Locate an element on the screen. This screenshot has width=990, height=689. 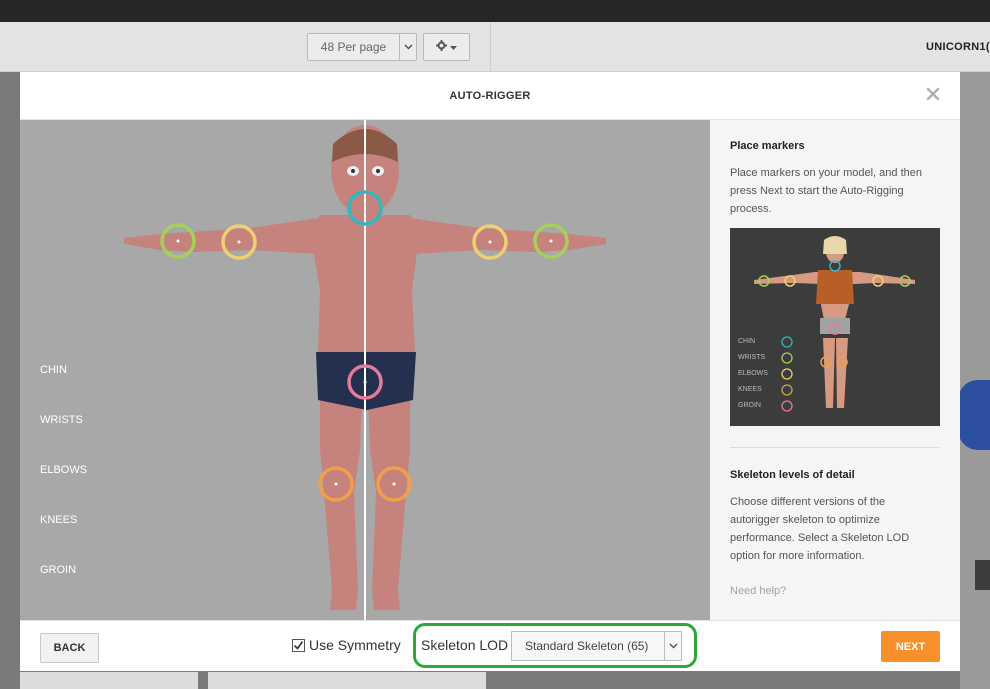
username: UNICORN1( is located at coordinates (958, 47).